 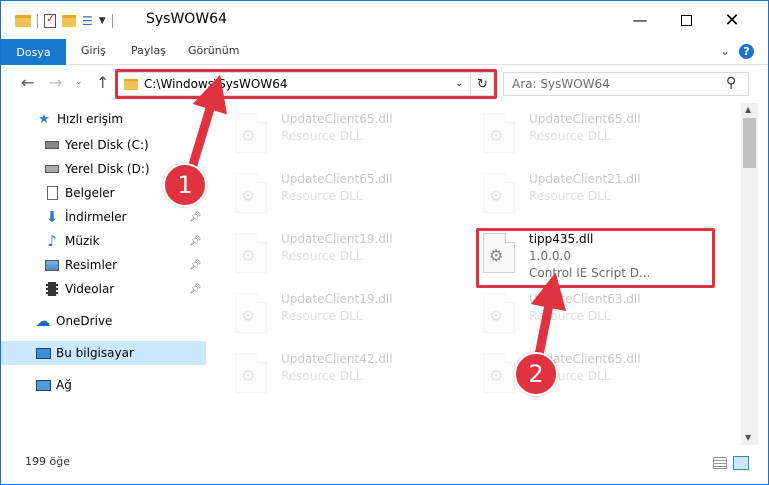 What do you see at coordinates (148, 50) in the screenshot?
I see `tab-share: Paylaş` at bounding box center [148, 50].